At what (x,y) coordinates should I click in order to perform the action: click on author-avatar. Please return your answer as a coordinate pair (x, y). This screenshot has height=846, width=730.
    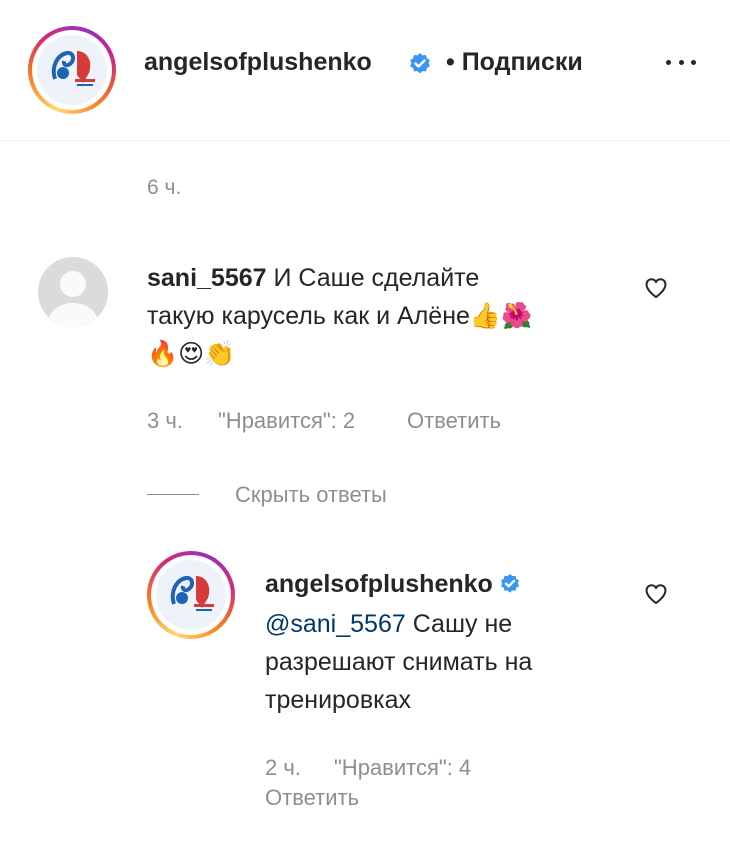
    Looking at the image, I should click on (72, 70).